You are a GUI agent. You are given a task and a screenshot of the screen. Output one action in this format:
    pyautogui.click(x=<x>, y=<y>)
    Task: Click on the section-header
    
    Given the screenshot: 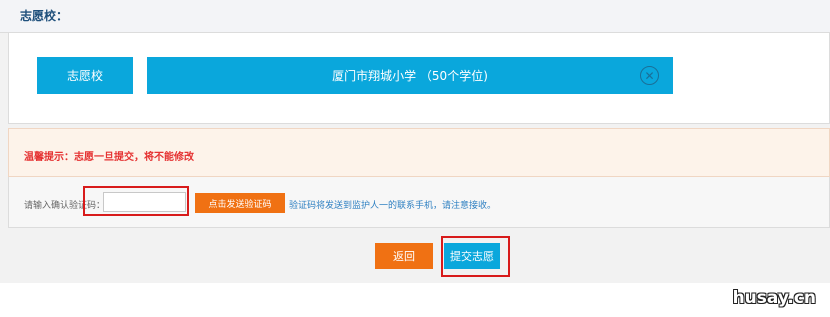 What is the action you would take?
    pyautogui.click(x=415, y=16)
    